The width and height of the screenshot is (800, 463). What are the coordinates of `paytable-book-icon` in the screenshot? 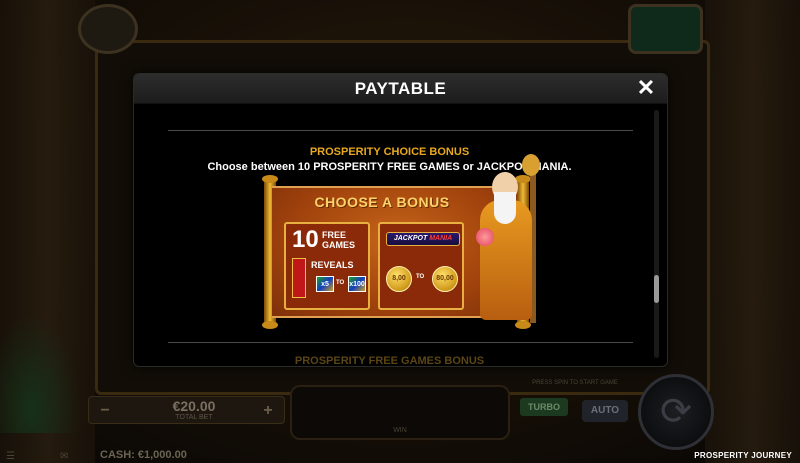 It's located at (108, 29).